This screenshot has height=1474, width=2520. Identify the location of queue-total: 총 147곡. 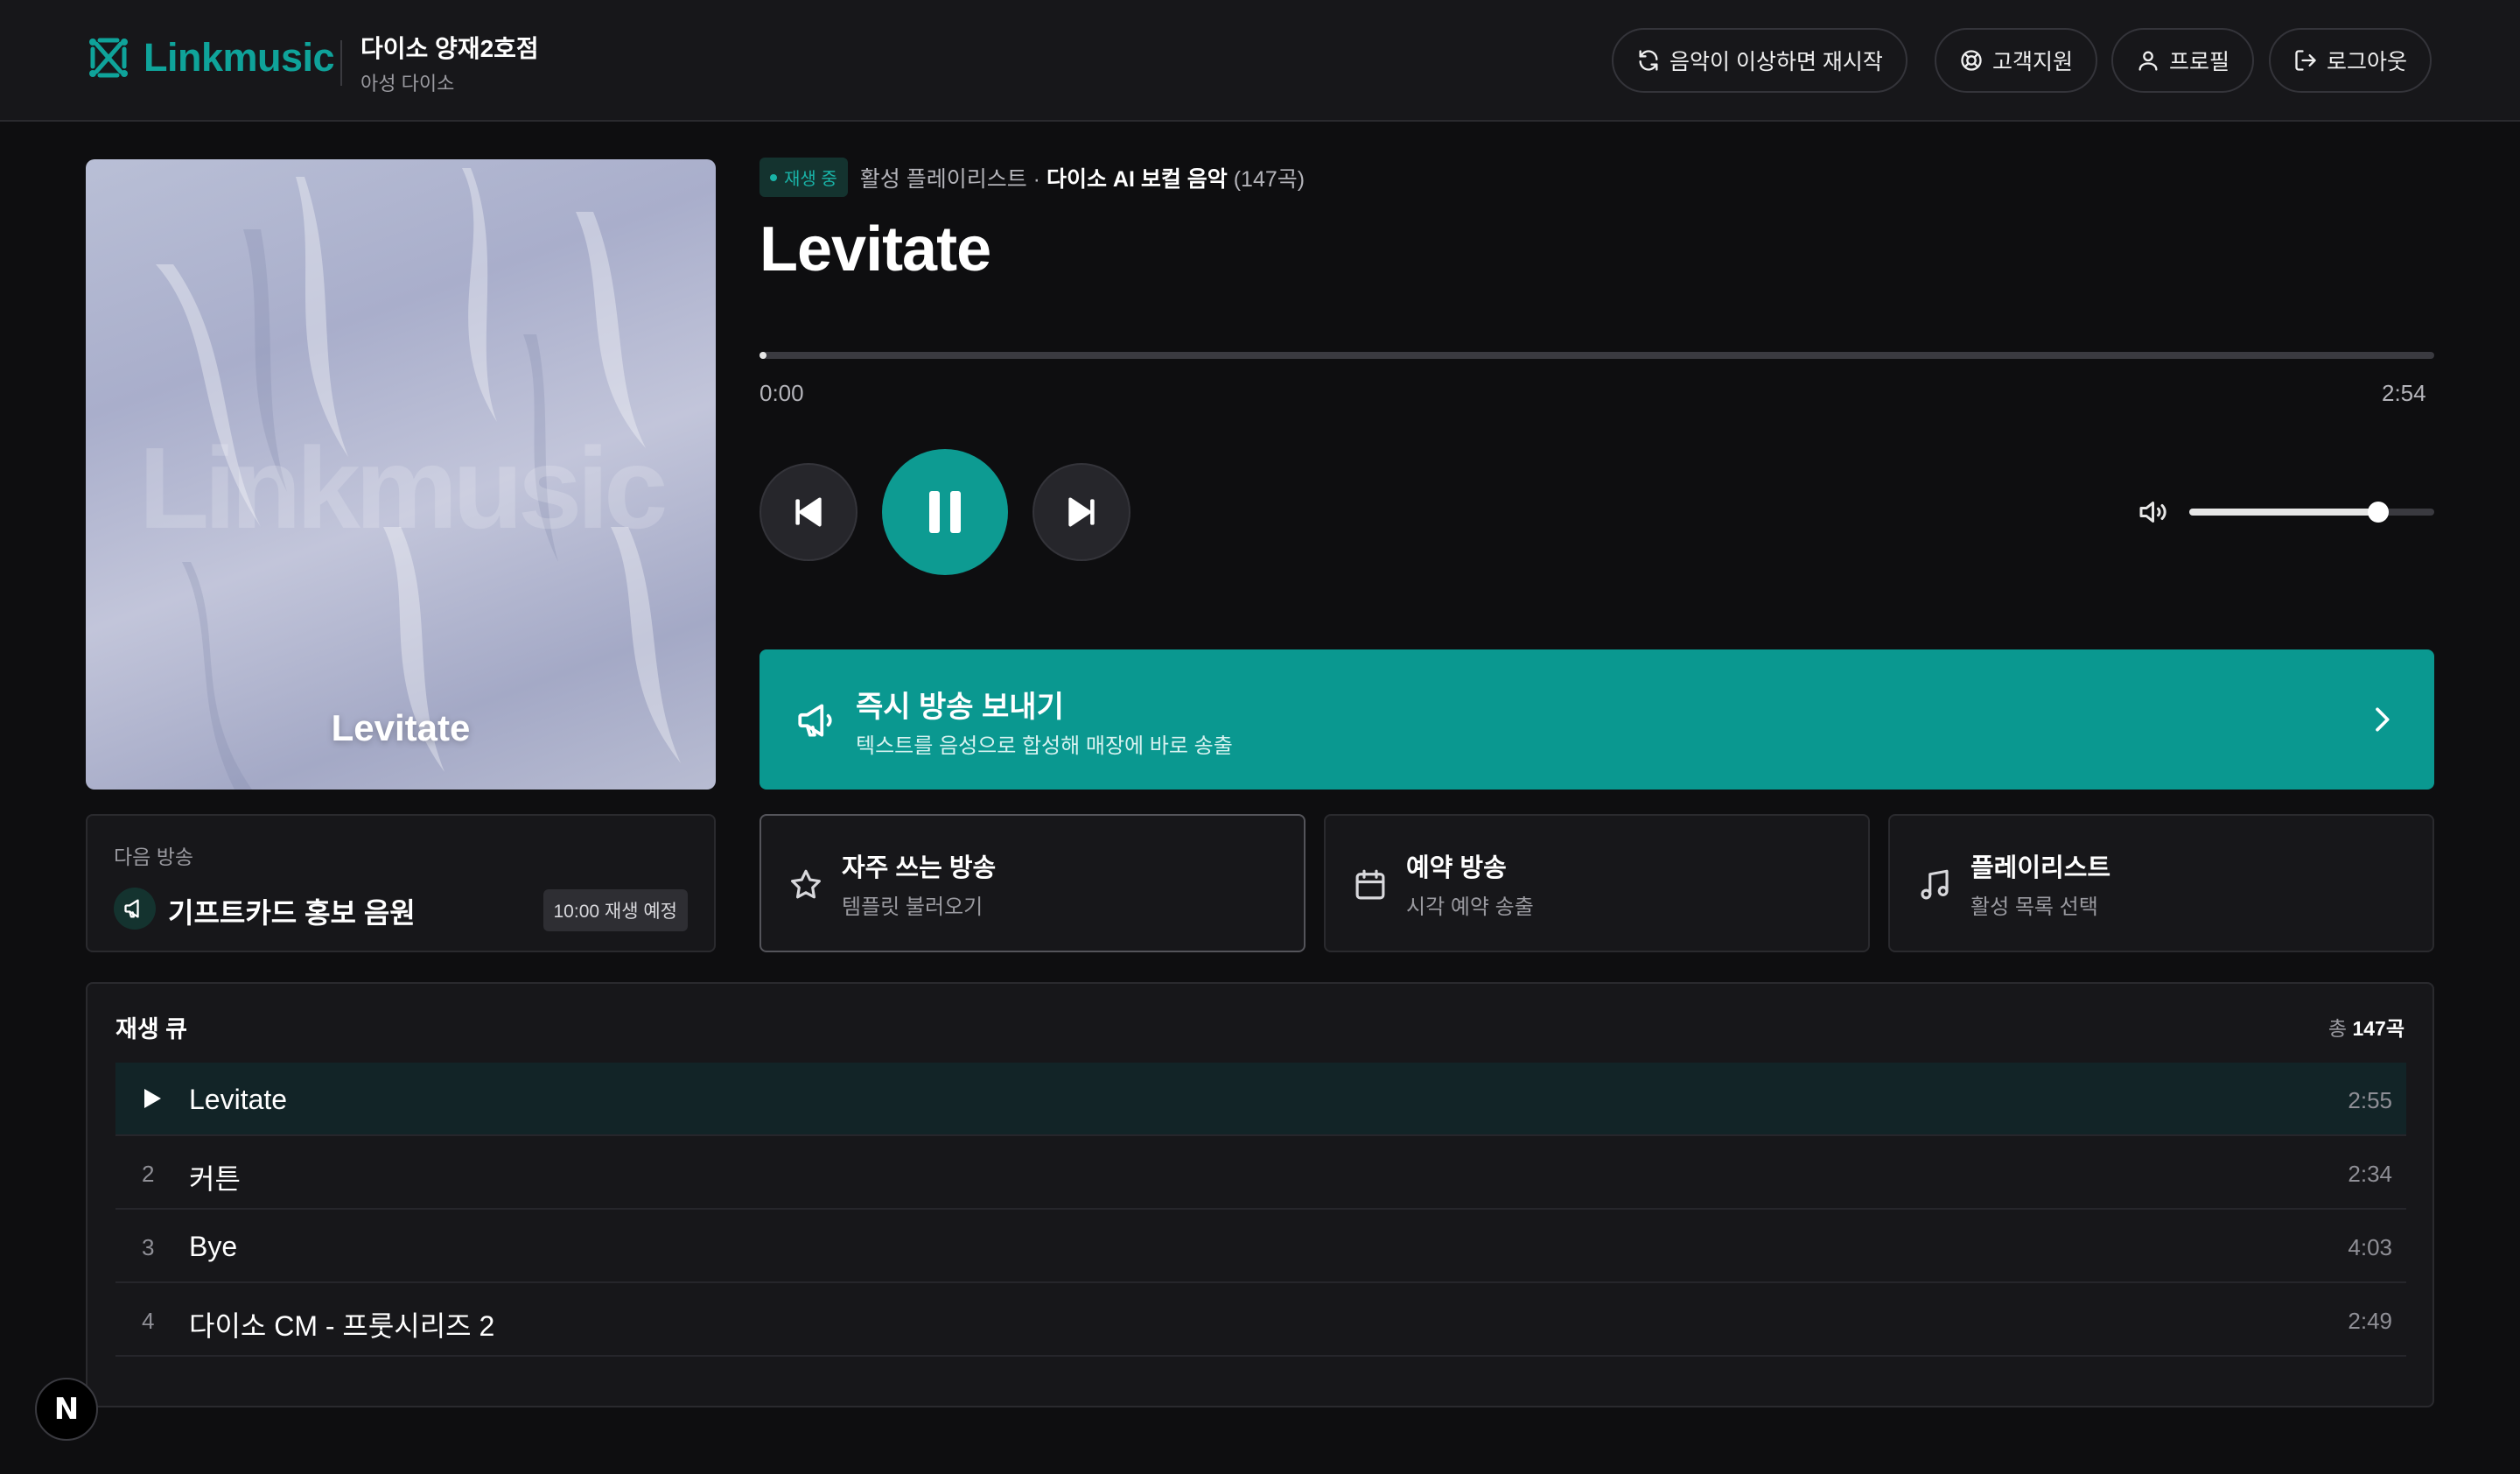
(2366, 1027).